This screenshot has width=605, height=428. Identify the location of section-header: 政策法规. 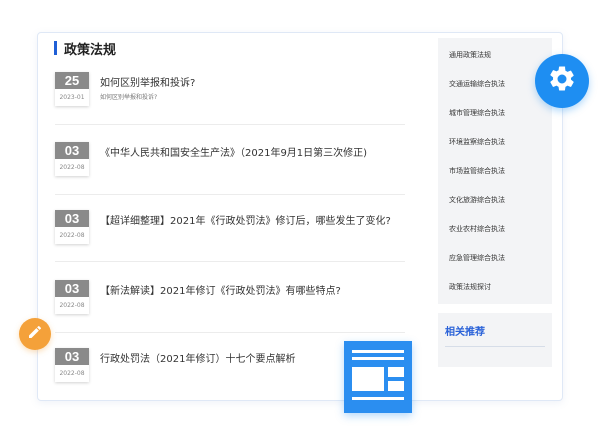
(85, 49).